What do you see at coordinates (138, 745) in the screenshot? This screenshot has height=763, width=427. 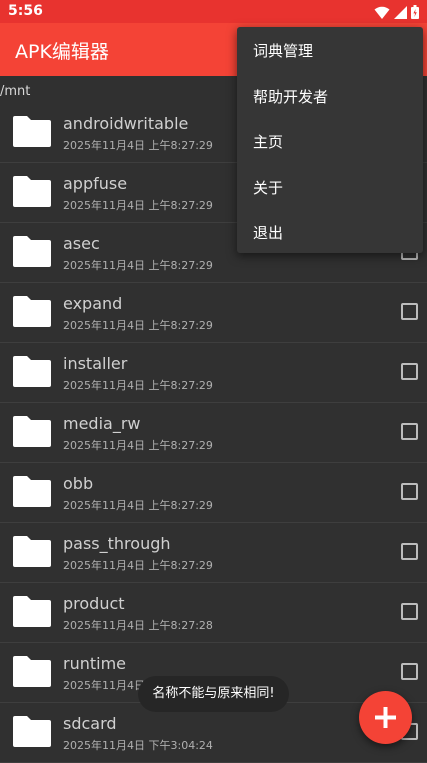 I see `file-date: 2025年11月4日 下午3:04:24` at bounding box center [138, 745].